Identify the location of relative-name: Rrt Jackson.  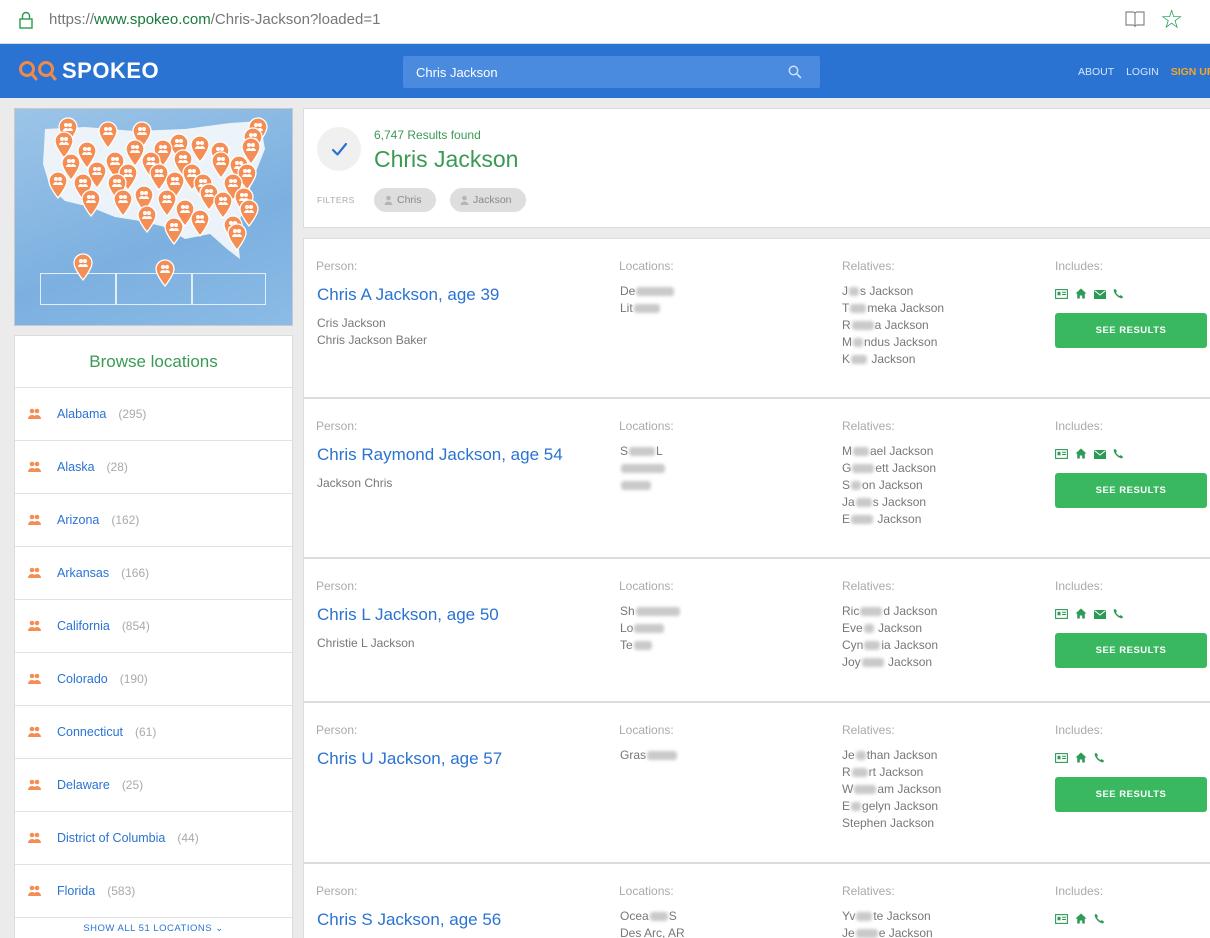
(882, 772).